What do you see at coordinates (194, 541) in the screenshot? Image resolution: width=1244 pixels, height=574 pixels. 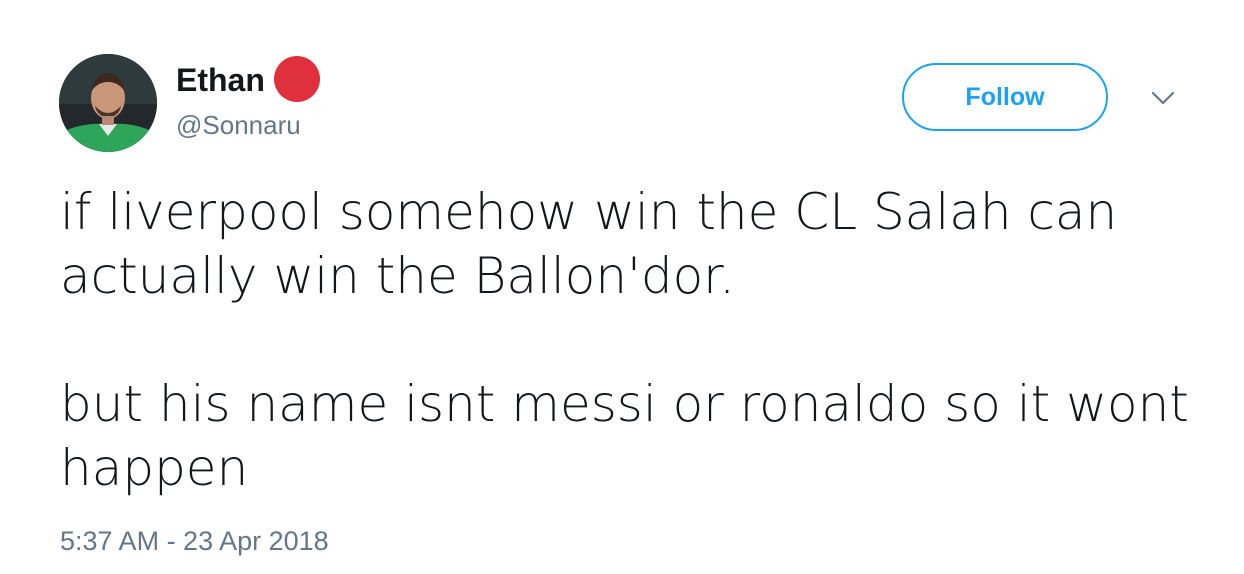 I see `tweet-timestamp: 5:37 AM - 23 Apr 2018` at bounding box center [194, 541].